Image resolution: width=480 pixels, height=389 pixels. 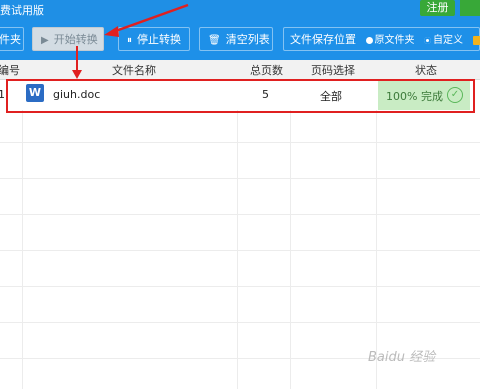 I want to click on annotation-arrows, so click(x=130, y=41).